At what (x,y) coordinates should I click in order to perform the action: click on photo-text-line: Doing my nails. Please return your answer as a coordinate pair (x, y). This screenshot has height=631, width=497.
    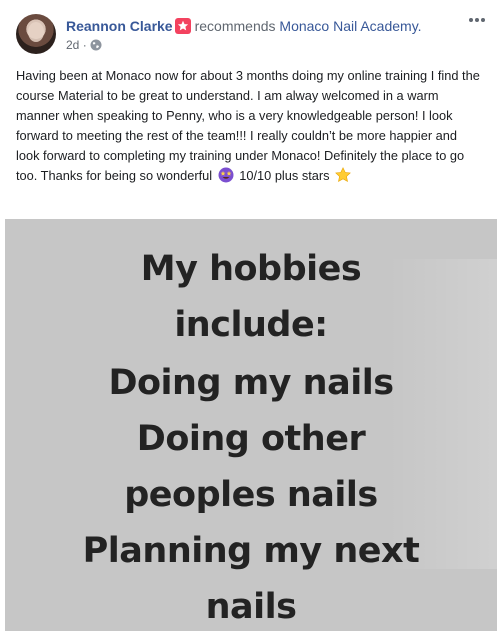
    Looking at the image, I should click on (251, 383).